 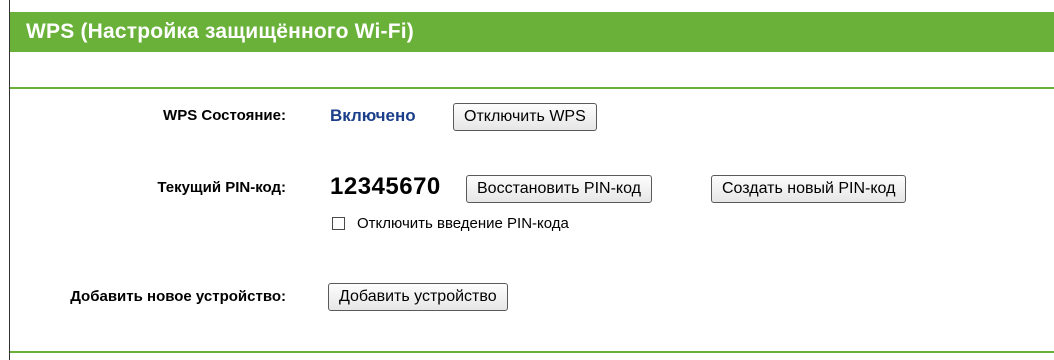 I want to click on wps-status-value: Включено, so click(x=373, y=115).